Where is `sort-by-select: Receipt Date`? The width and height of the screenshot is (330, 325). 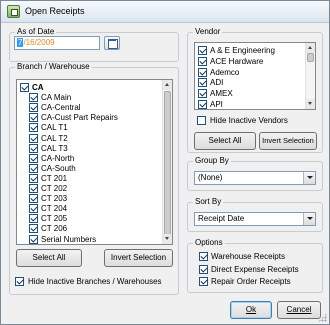 sort-by-select: Receipt Date is located at coordinates (255, 219).